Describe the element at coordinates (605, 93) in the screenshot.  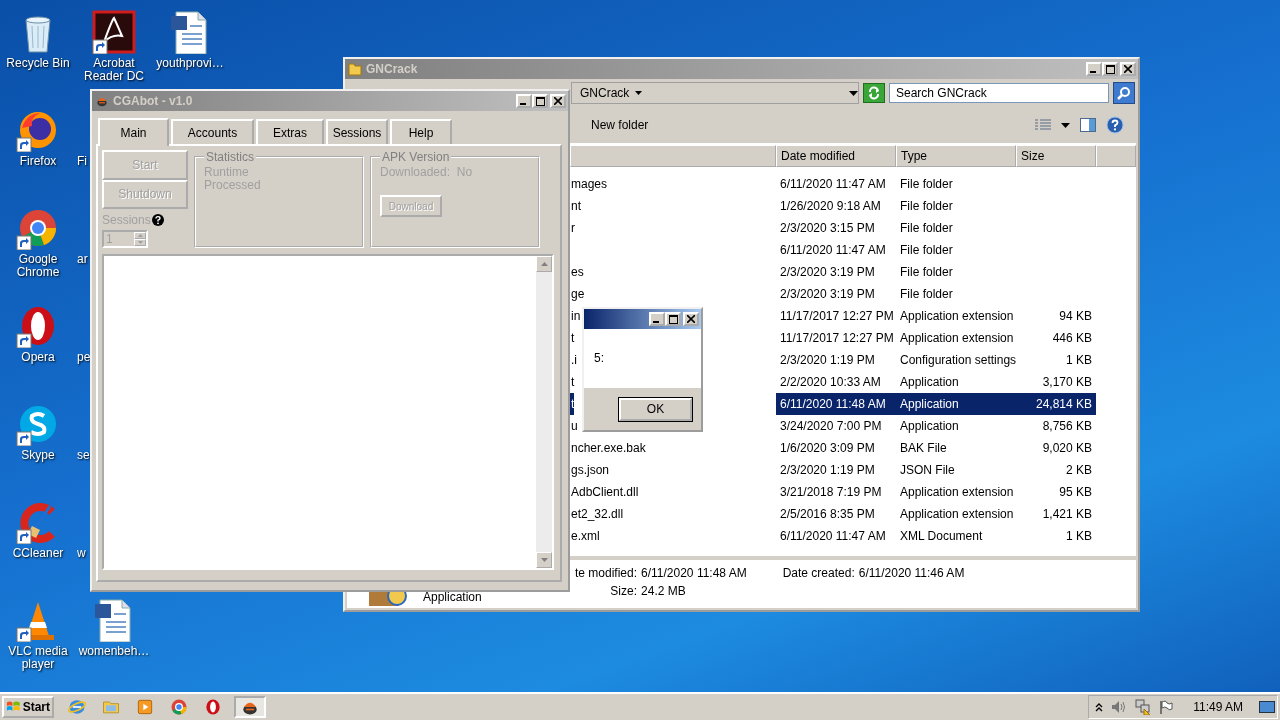
I see `breadcrumb: GNCrack` at that location.